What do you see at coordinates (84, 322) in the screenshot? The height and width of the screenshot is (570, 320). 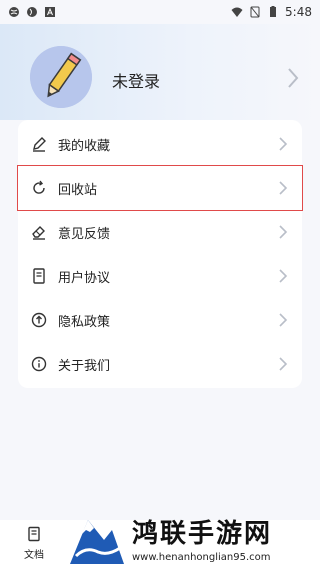 I see `menu-item-label: 隐私政策` at bounding box center [84, 322].